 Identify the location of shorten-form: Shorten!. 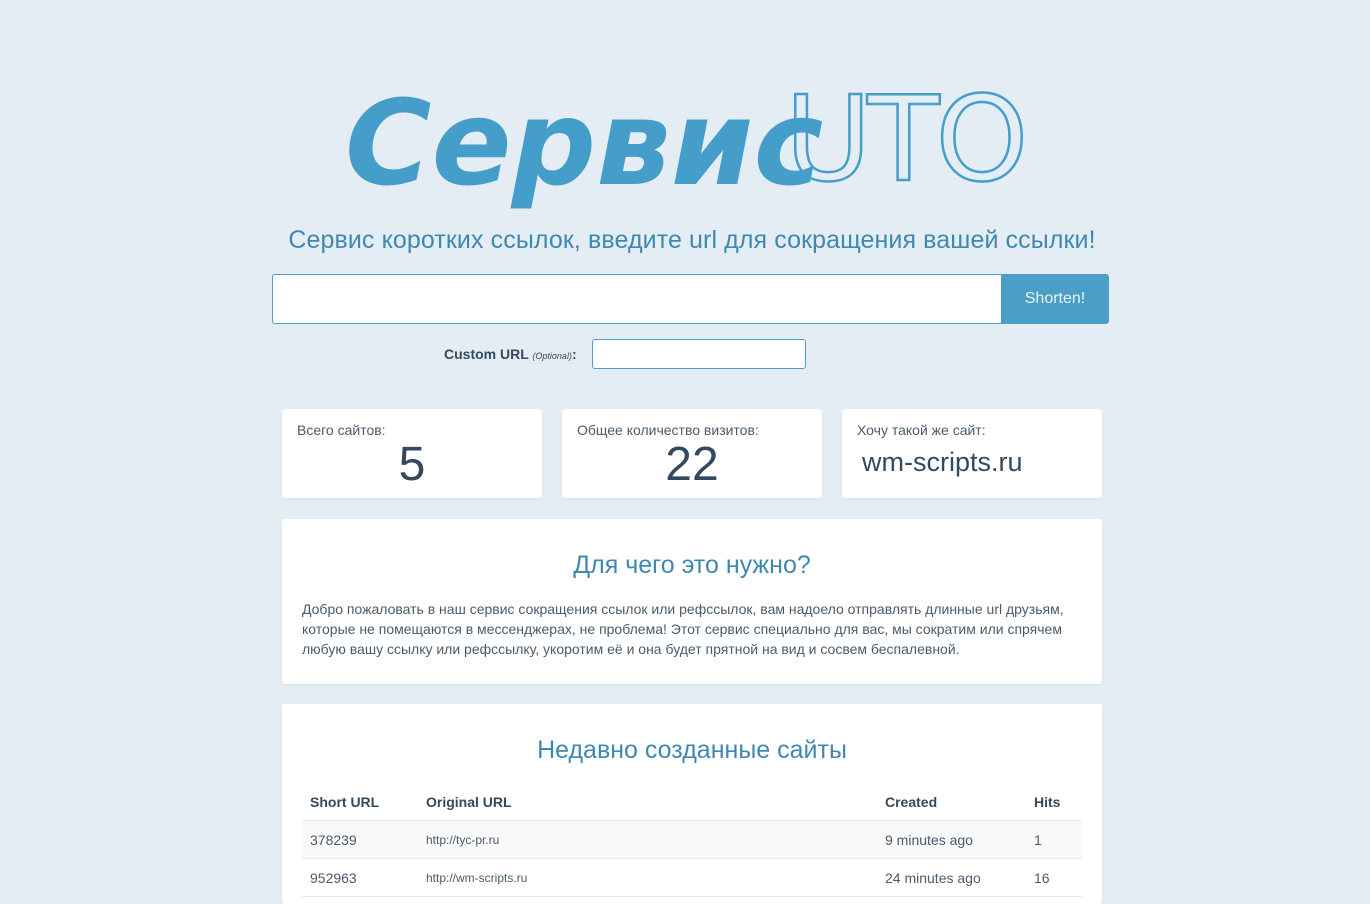
(690, 299).